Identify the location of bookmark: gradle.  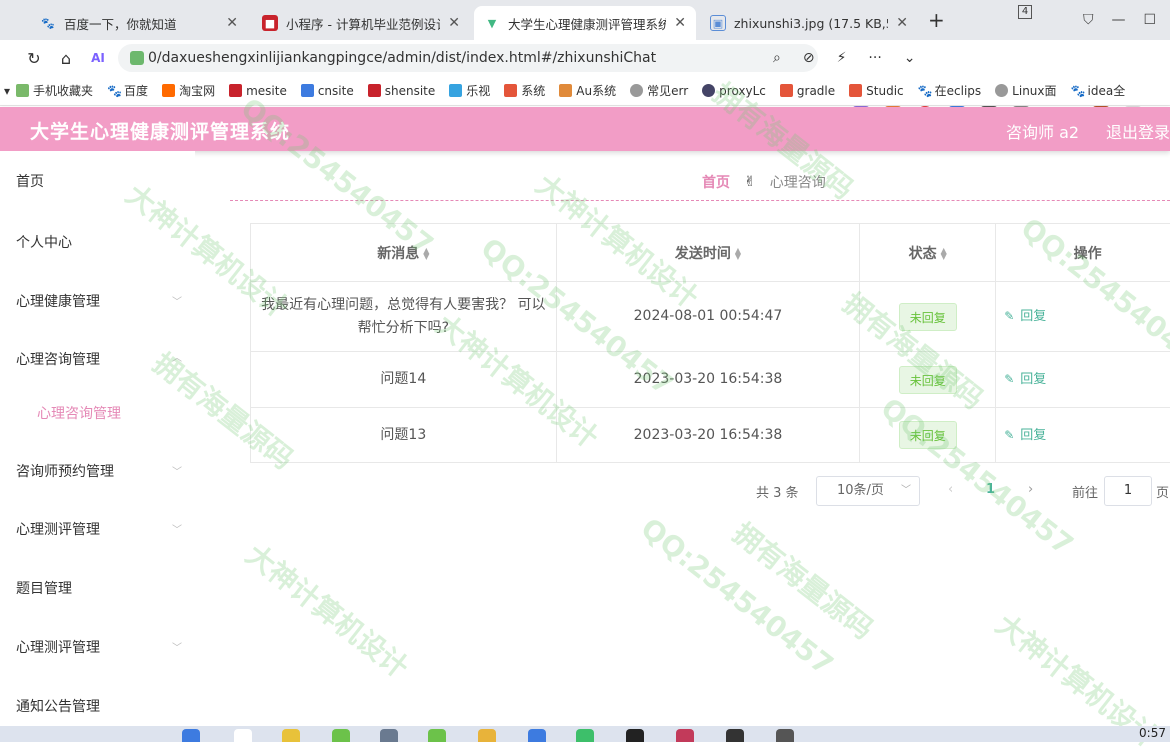
(807, 91).